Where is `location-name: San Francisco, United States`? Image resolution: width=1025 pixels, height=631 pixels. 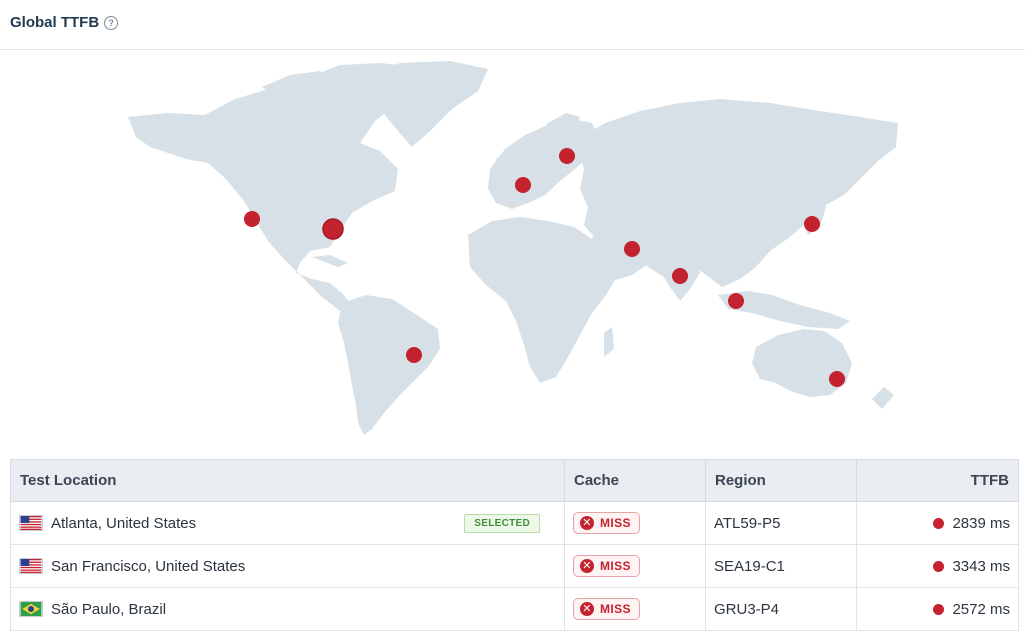 location-name: San Francisco, United States is located at coordinates (148, 566).